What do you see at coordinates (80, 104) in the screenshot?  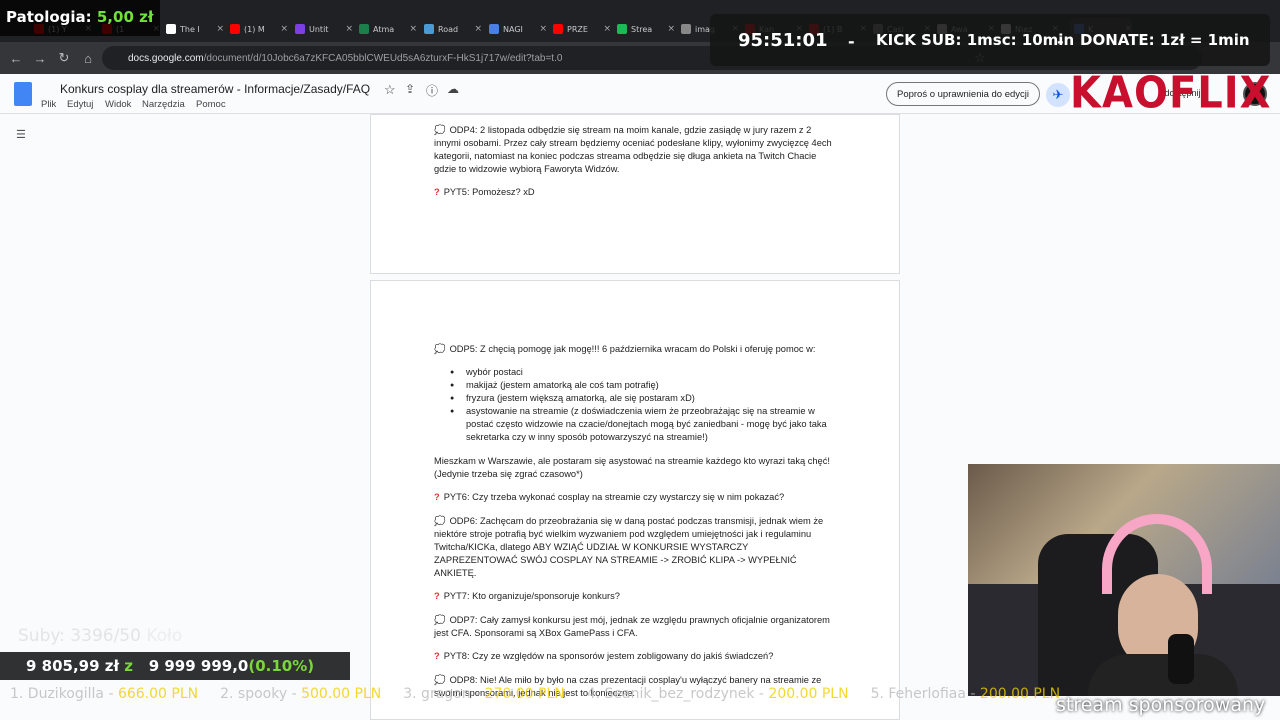 I see `menu-edytuj: Edytuj` at bounding box center [80, 104].